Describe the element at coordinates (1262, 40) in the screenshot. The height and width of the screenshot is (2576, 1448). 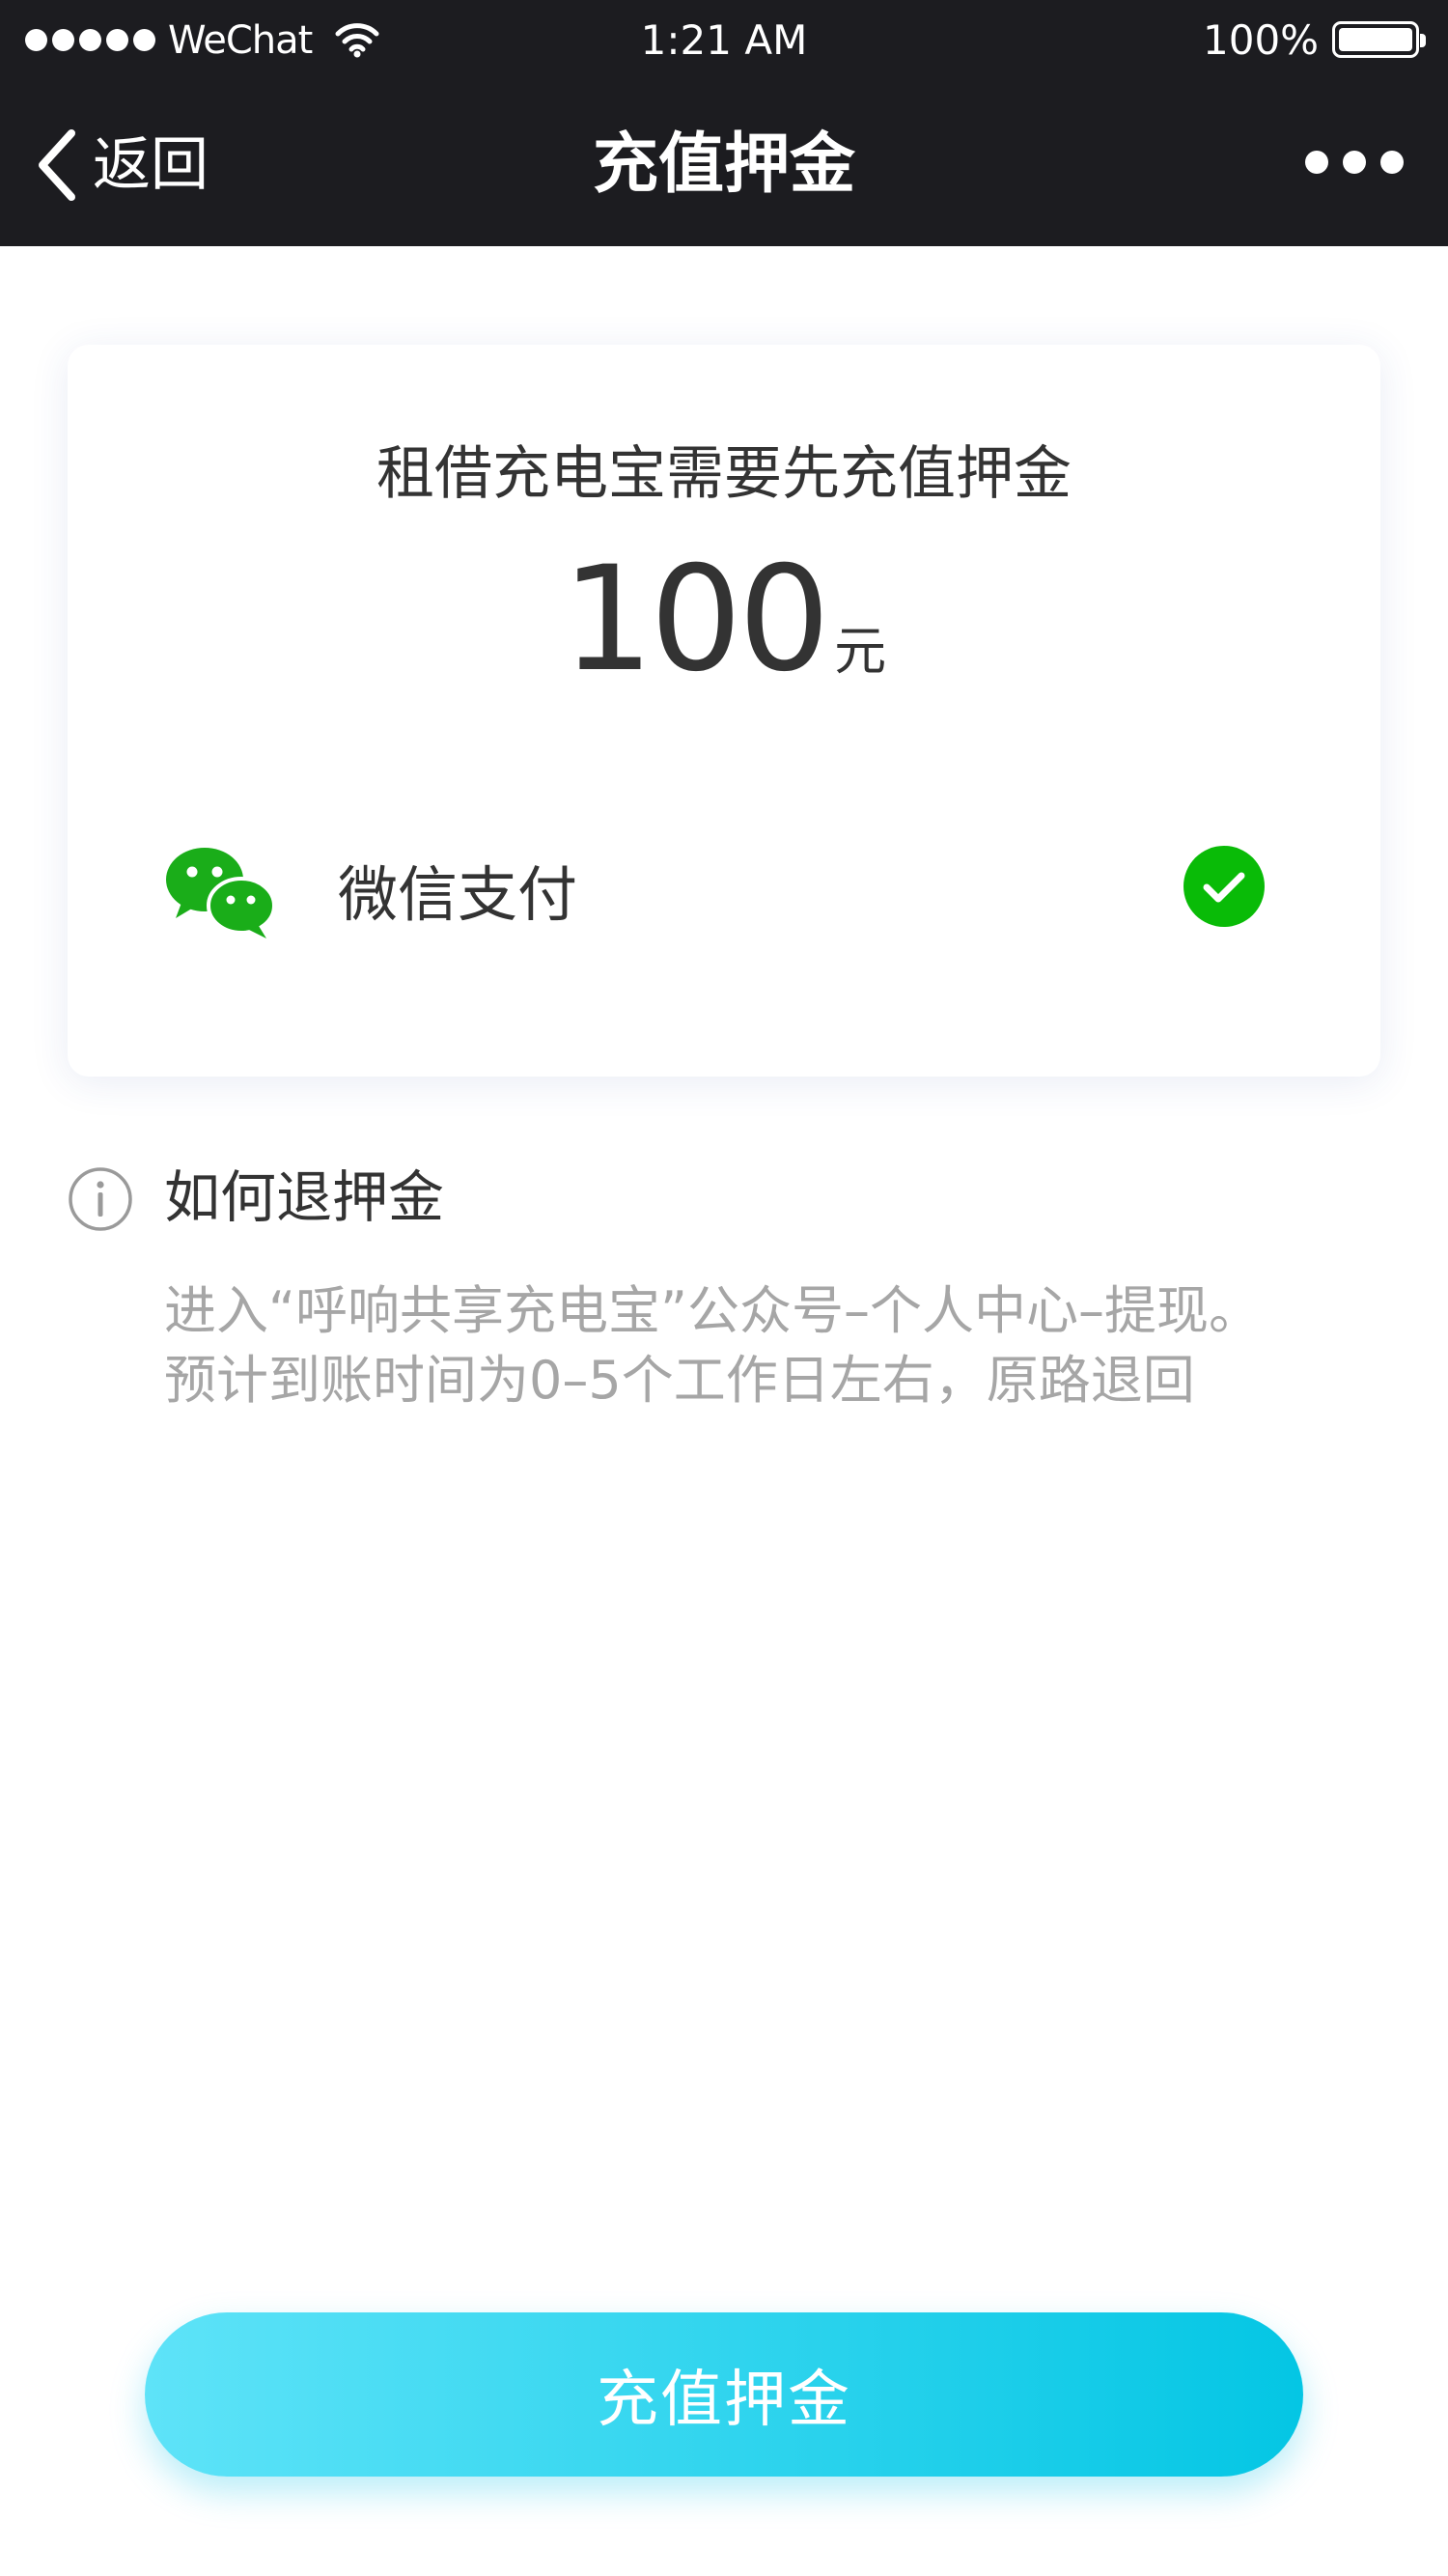
I see `battery-percentage: 100%` at that location.